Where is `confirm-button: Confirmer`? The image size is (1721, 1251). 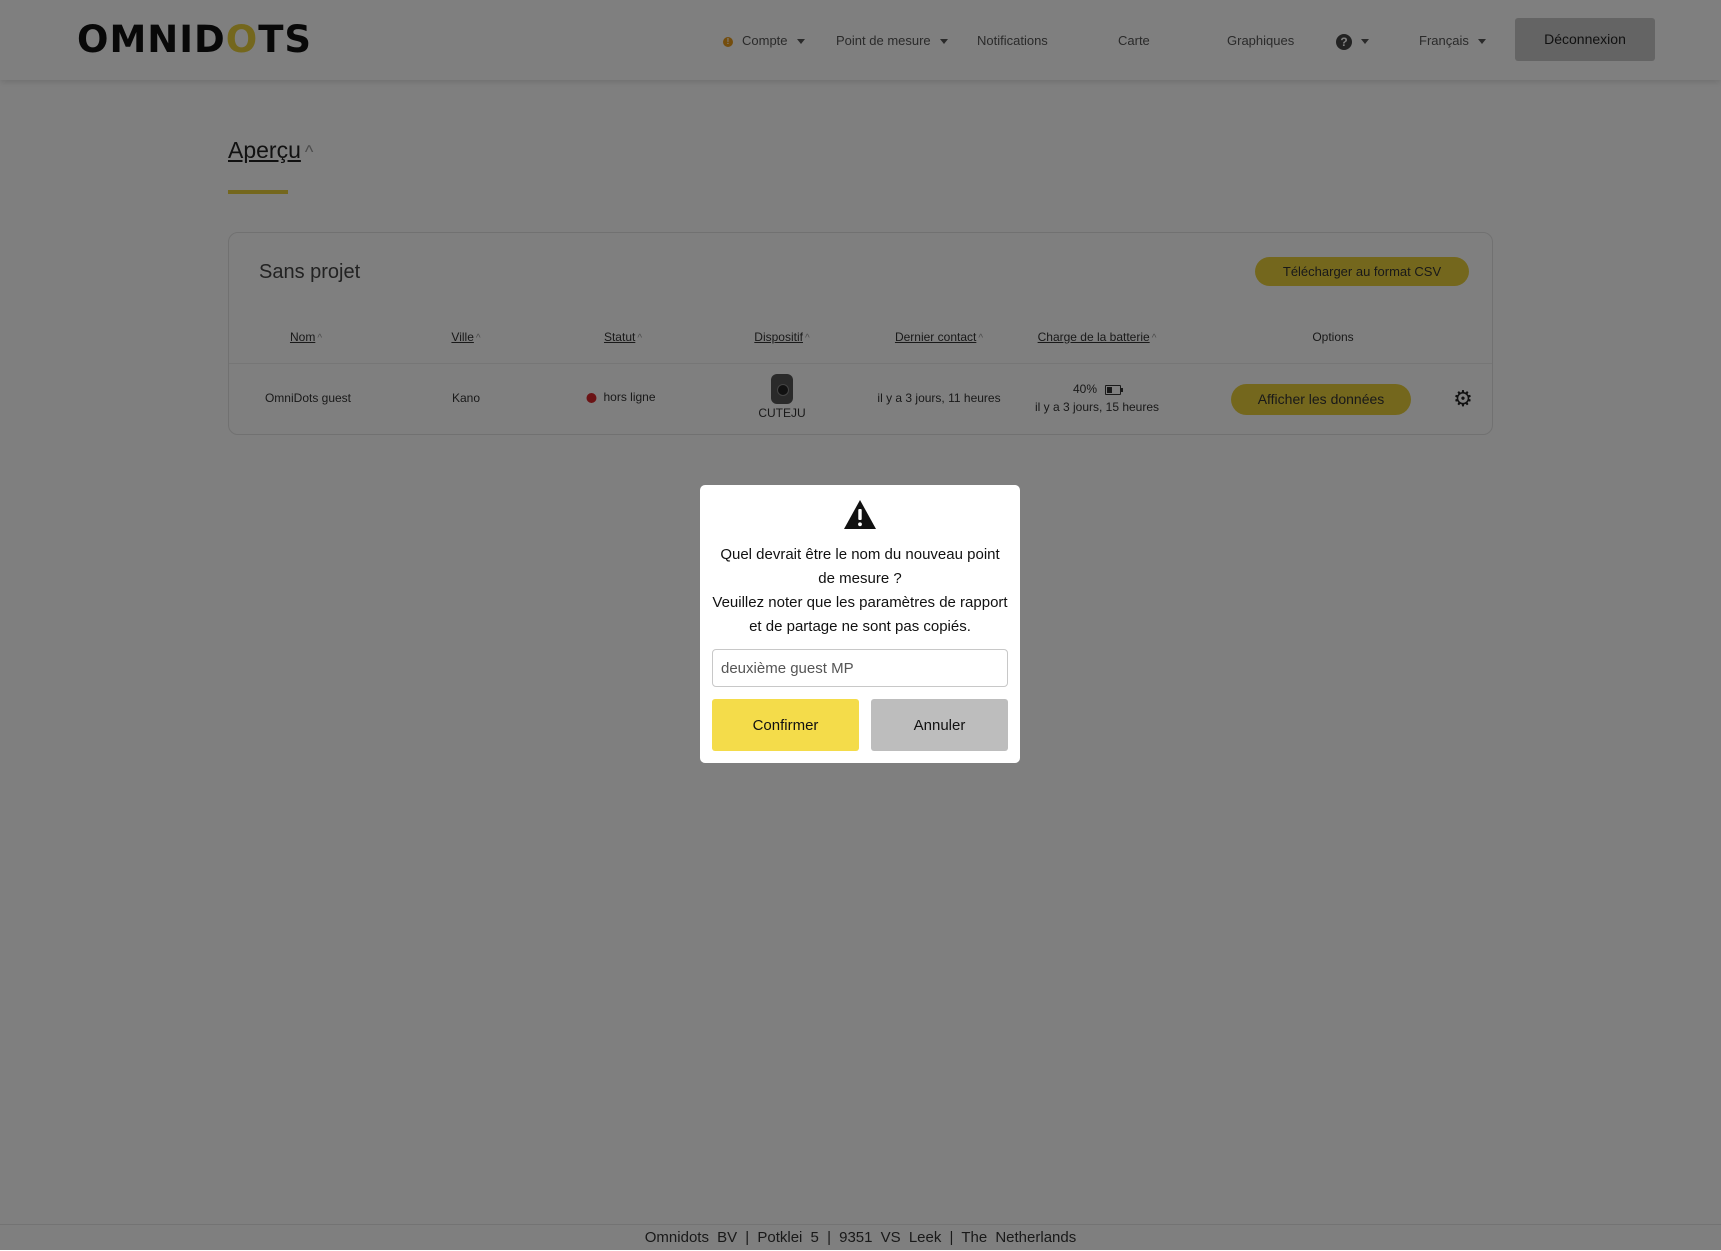
confirm-button: Confirmer is located at coordinates (785, 725).